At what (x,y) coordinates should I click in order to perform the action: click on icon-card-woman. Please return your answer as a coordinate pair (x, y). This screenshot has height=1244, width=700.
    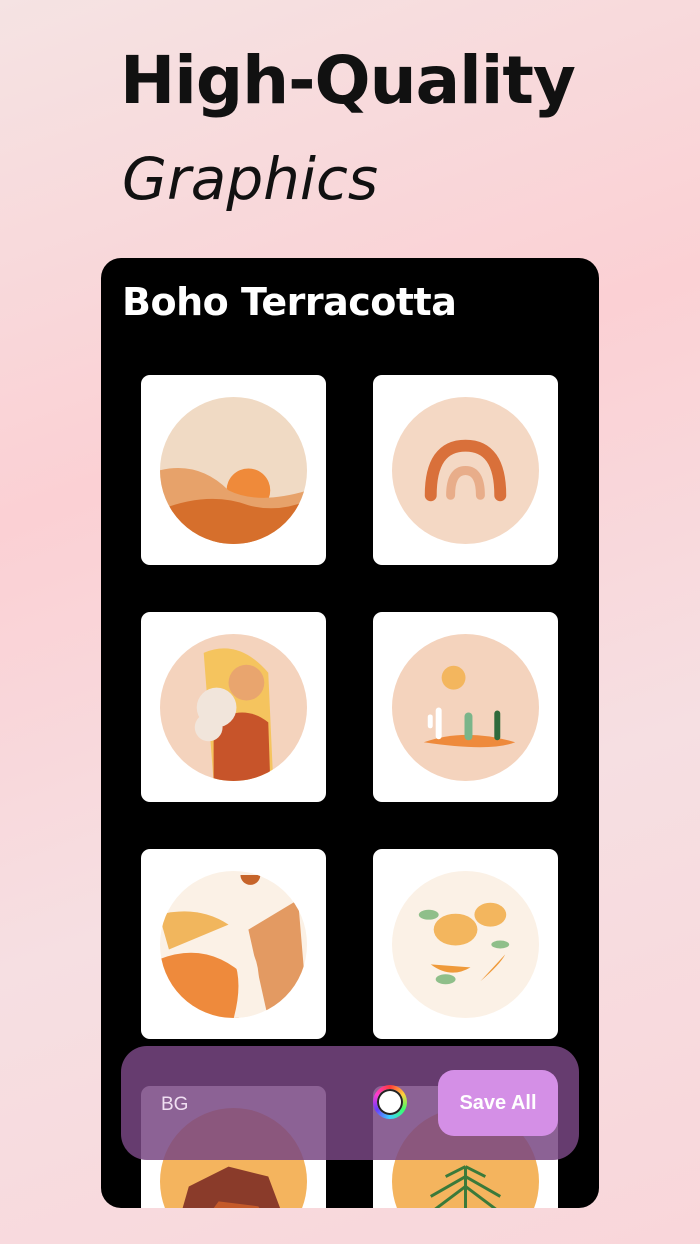
    Looking at the image, I should click on (233, 707).